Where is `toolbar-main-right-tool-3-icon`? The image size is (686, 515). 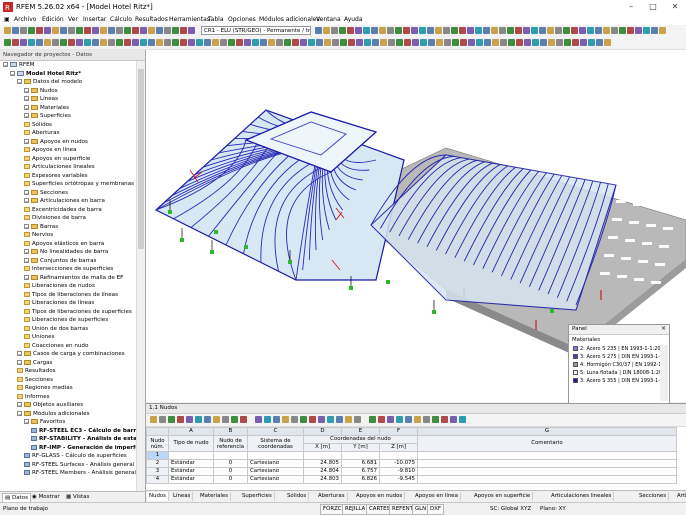 toolbar-main-right-tool-3-icon is located at coordinates (334, 30).